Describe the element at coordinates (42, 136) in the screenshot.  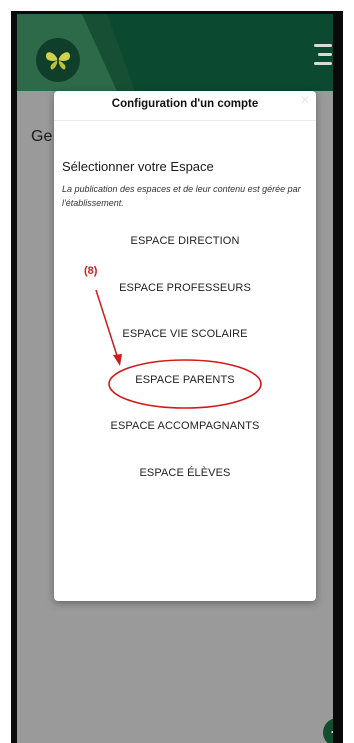
I see `page-title: Ge` at that location.